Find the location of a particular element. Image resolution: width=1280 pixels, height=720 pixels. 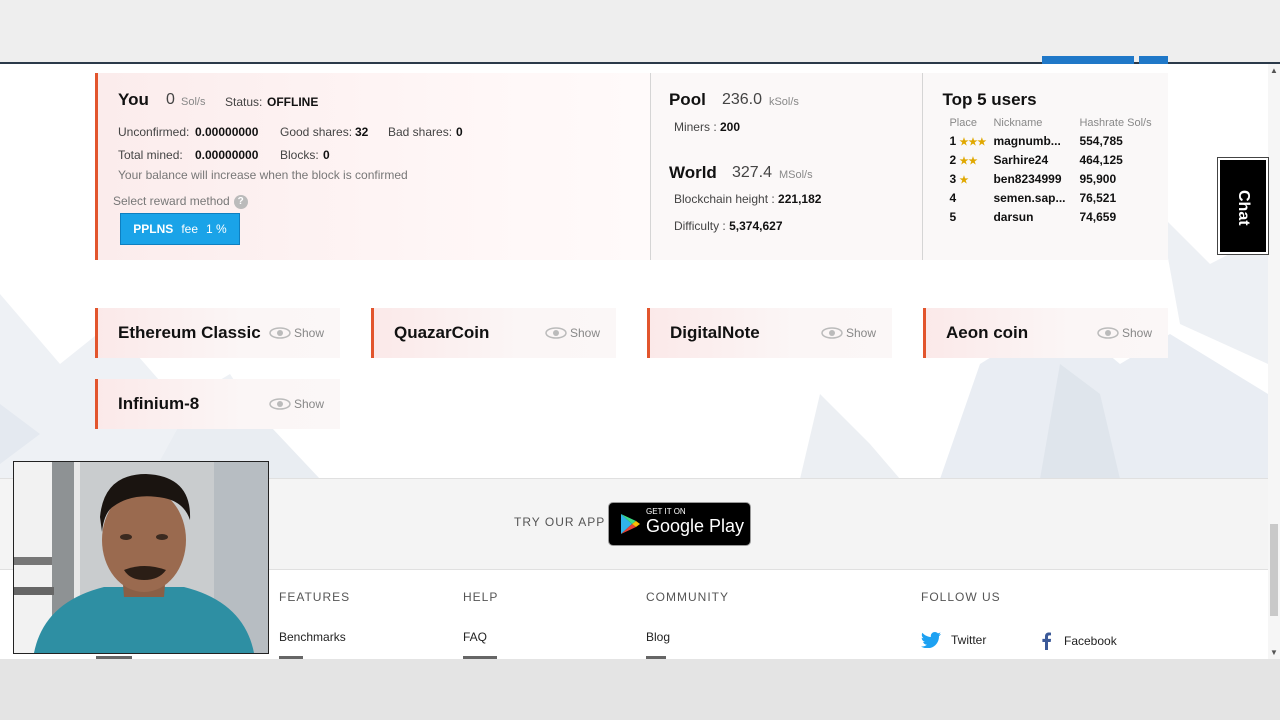

row-hashrate: 464,125 is located at coordinates (1101, 160).